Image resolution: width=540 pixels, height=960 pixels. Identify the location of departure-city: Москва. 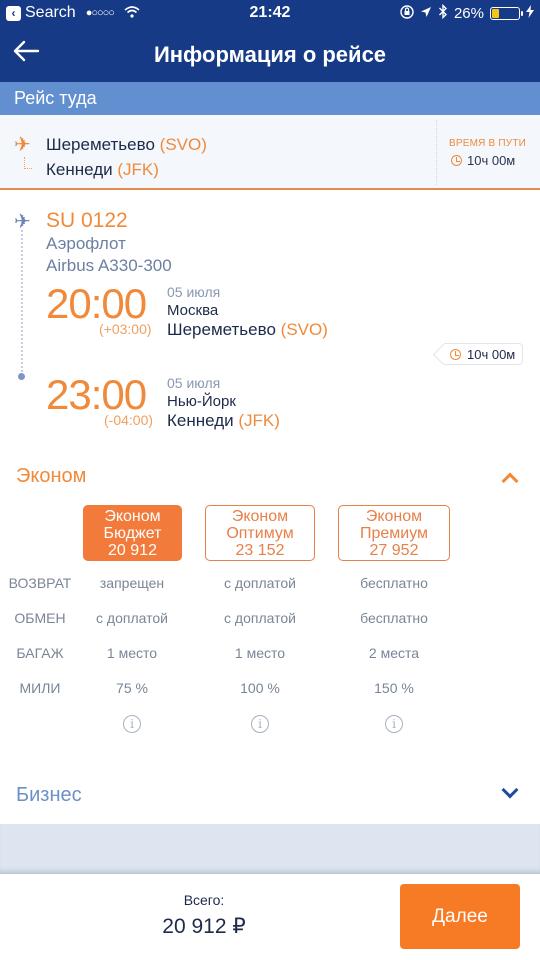
(193, 310).